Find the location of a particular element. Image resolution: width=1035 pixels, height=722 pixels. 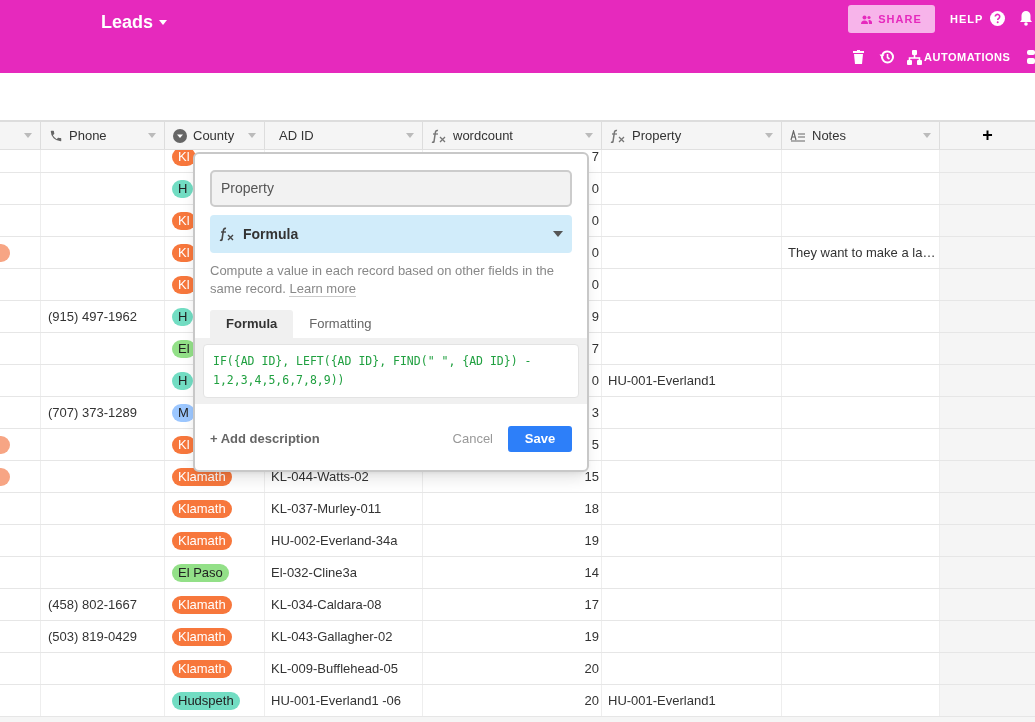

add-description-button: + Add description is located at coordinates (265, 439).